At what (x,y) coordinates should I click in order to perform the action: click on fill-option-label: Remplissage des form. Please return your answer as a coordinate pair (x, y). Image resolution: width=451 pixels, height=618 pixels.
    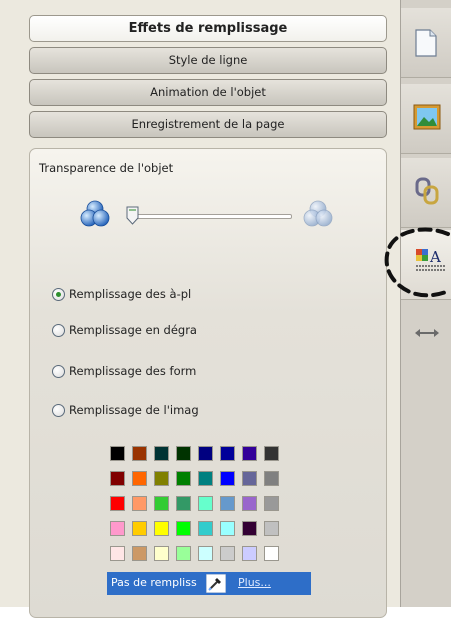
    Looking at the image, I should click on (133, 371).